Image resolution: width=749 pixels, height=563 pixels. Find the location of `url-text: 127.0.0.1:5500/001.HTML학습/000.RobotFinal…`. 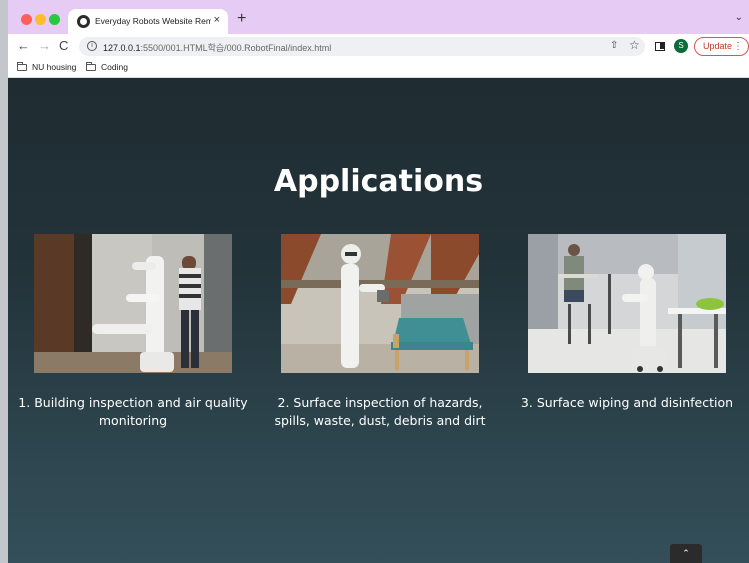

url-text: 127.0.0.1:5500/001.HTML학습/000.RobotFinal… is located at coordinates (217, 47).